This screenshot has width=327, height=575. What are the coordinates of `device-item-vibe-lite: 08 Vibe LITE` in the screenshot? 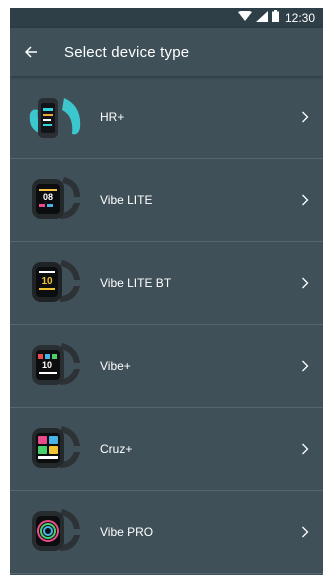 It's located at (166, 200).